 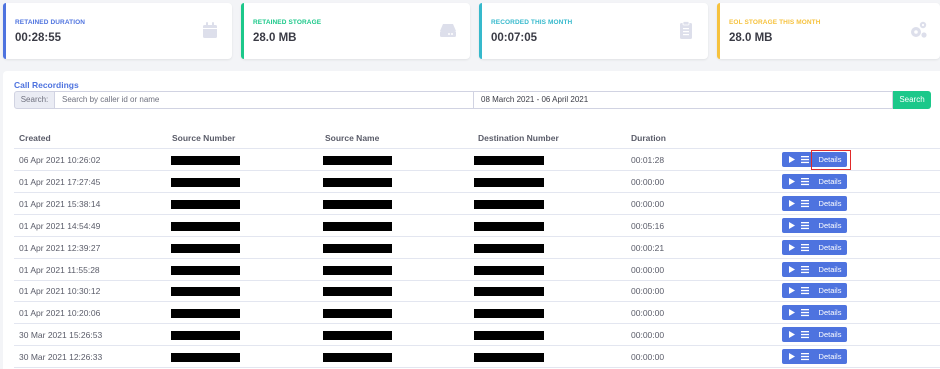 What do you see at coordinates (518, 138) in the screenshot?
I see `column-header-destination-number: Destination Number` at bounding box center [518, 138].